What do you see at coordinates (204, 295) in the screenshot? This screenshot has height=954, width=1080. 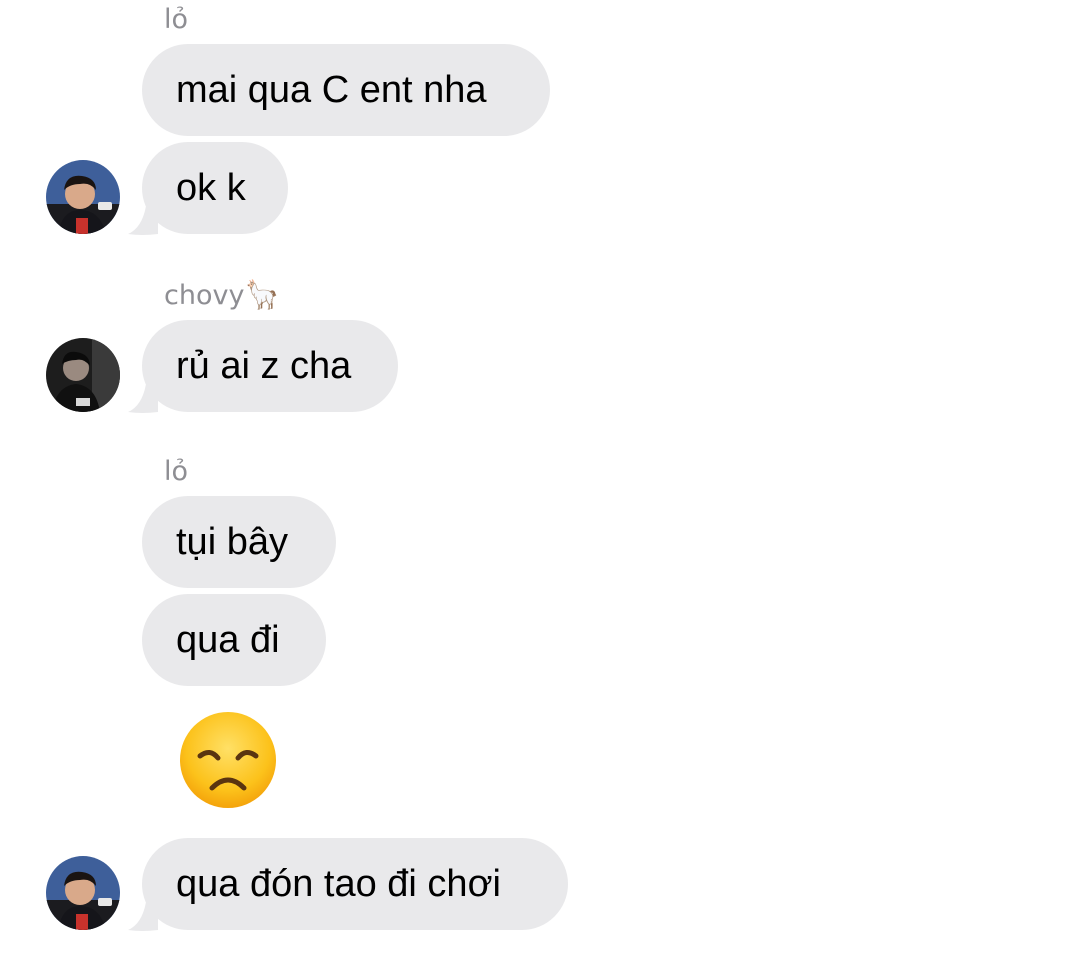 I see `sender-name-text: chovy` at bounding box center [204, 295].